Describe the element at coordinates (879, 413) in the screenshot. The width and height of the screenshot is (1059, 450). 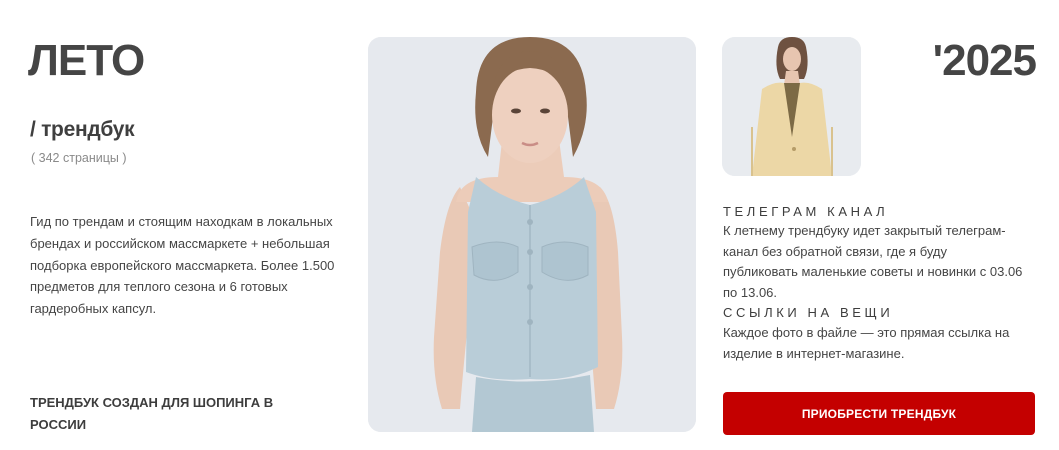
I see `buy-trendbook-button: ПРИОБРЕСТИ ТРЕНДБУК` at that location.